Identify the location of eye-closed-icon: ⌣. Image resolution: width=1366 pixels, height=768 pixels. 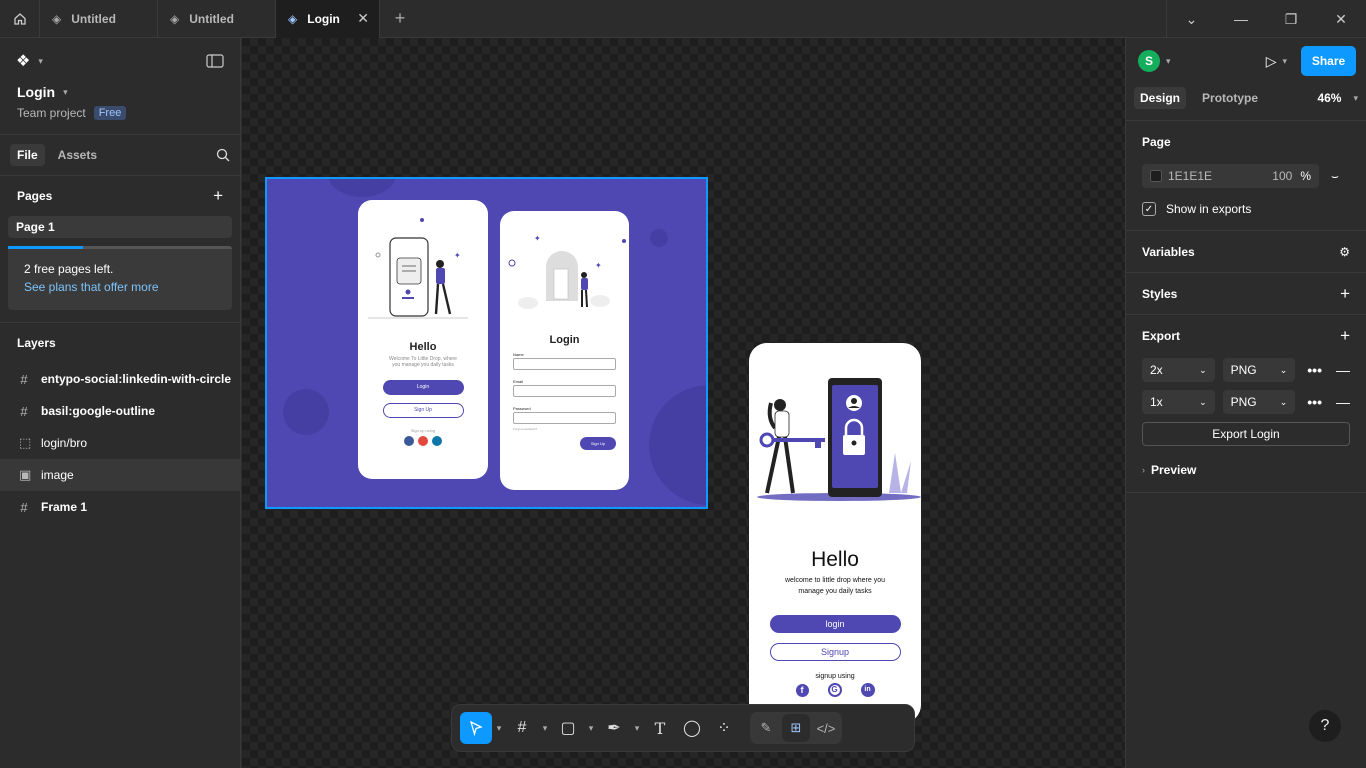
(1335, 176).